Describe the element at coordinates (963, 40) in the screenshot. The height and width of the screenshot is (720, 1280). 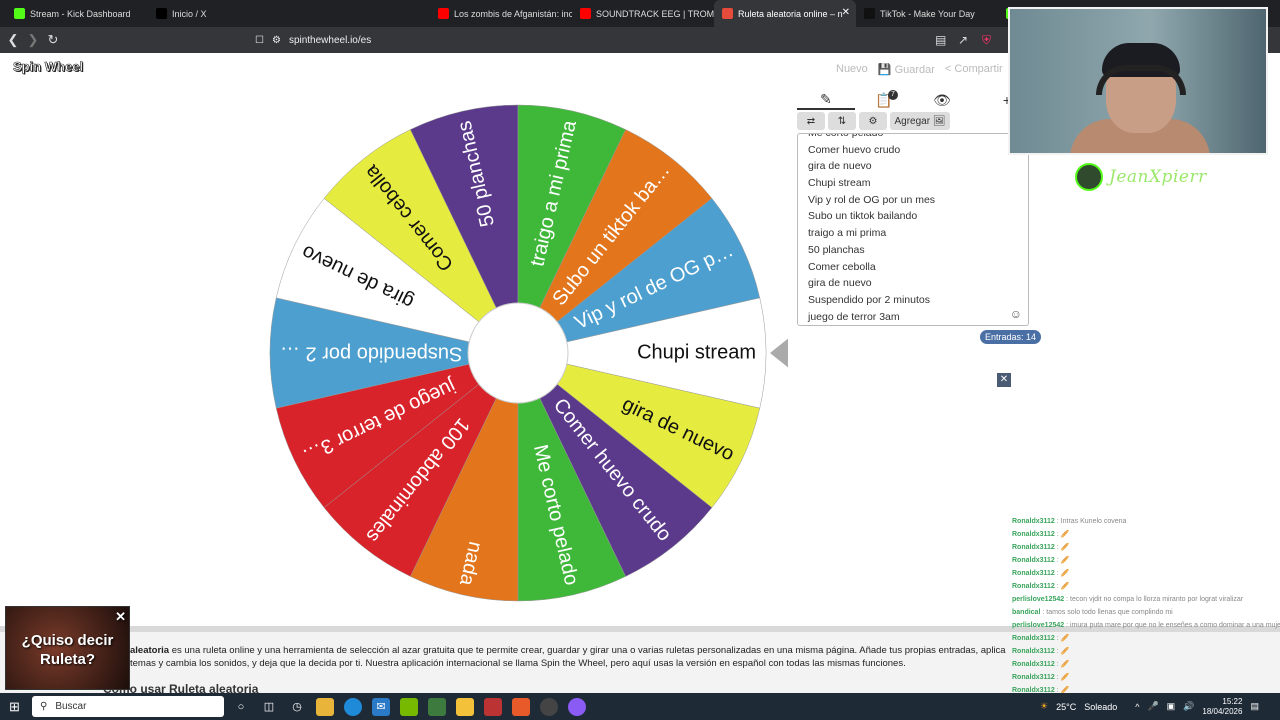
I see `share-page-icon: ↗` at that location.